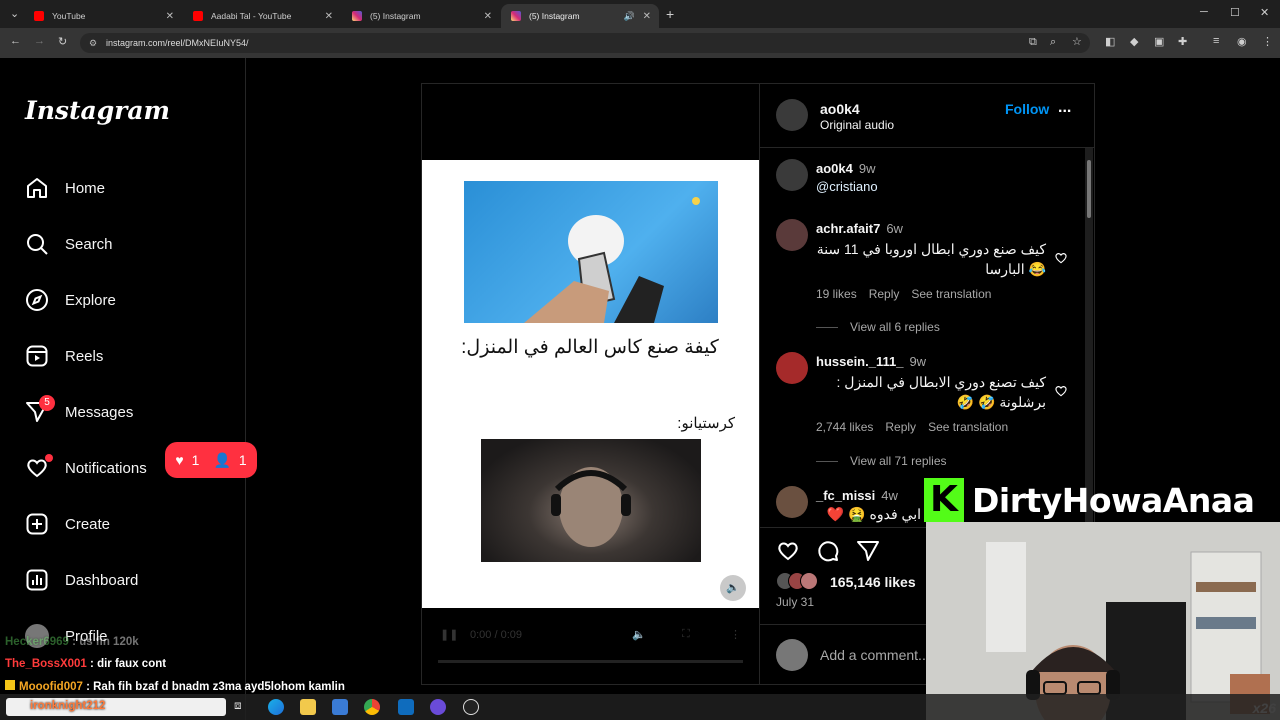  What do you see at coordinates (843, 624) in the screenshot?
I see `divider` at bounding box center [843, 624].